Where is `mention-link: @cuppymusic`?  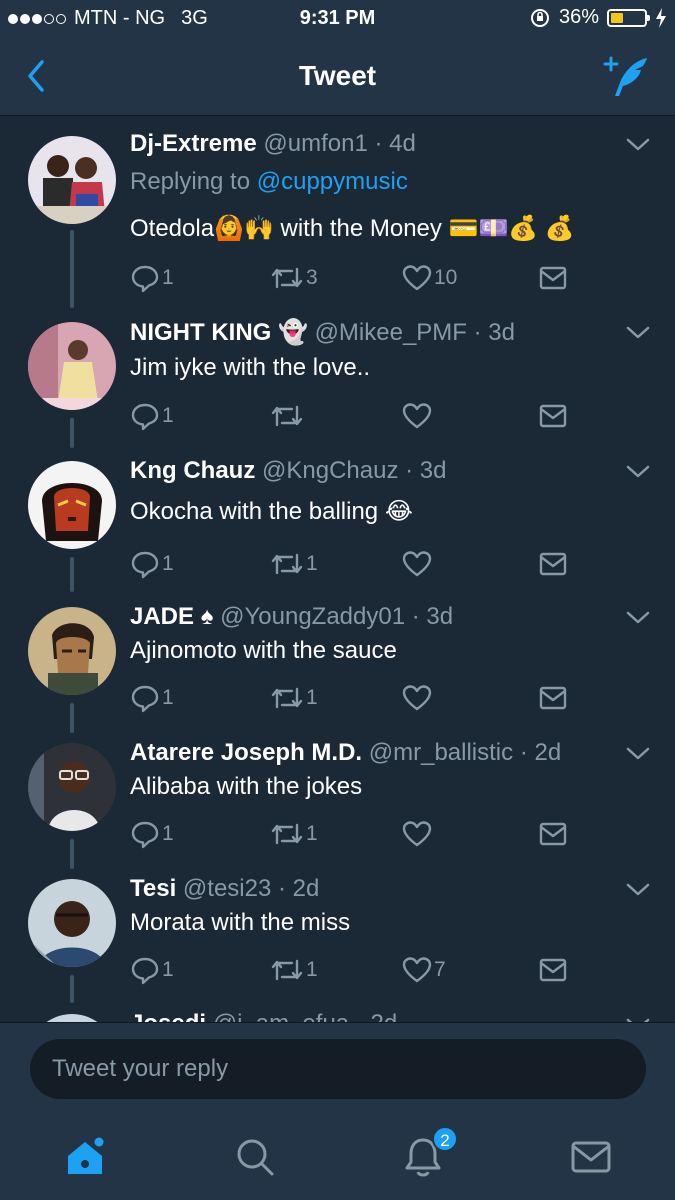 mention-link: @cuppymusic is located at coordinates (332, 181).